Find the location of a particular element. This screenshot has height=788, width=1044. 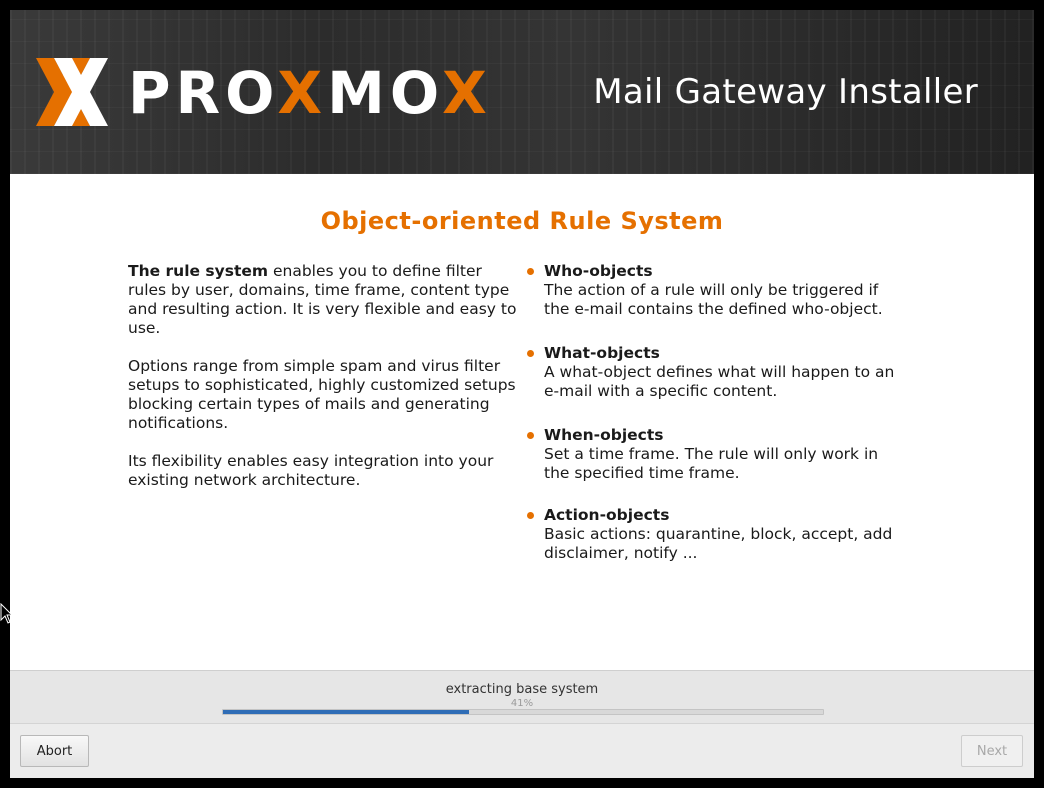

progress-bar is located at coordinates (523, 712).